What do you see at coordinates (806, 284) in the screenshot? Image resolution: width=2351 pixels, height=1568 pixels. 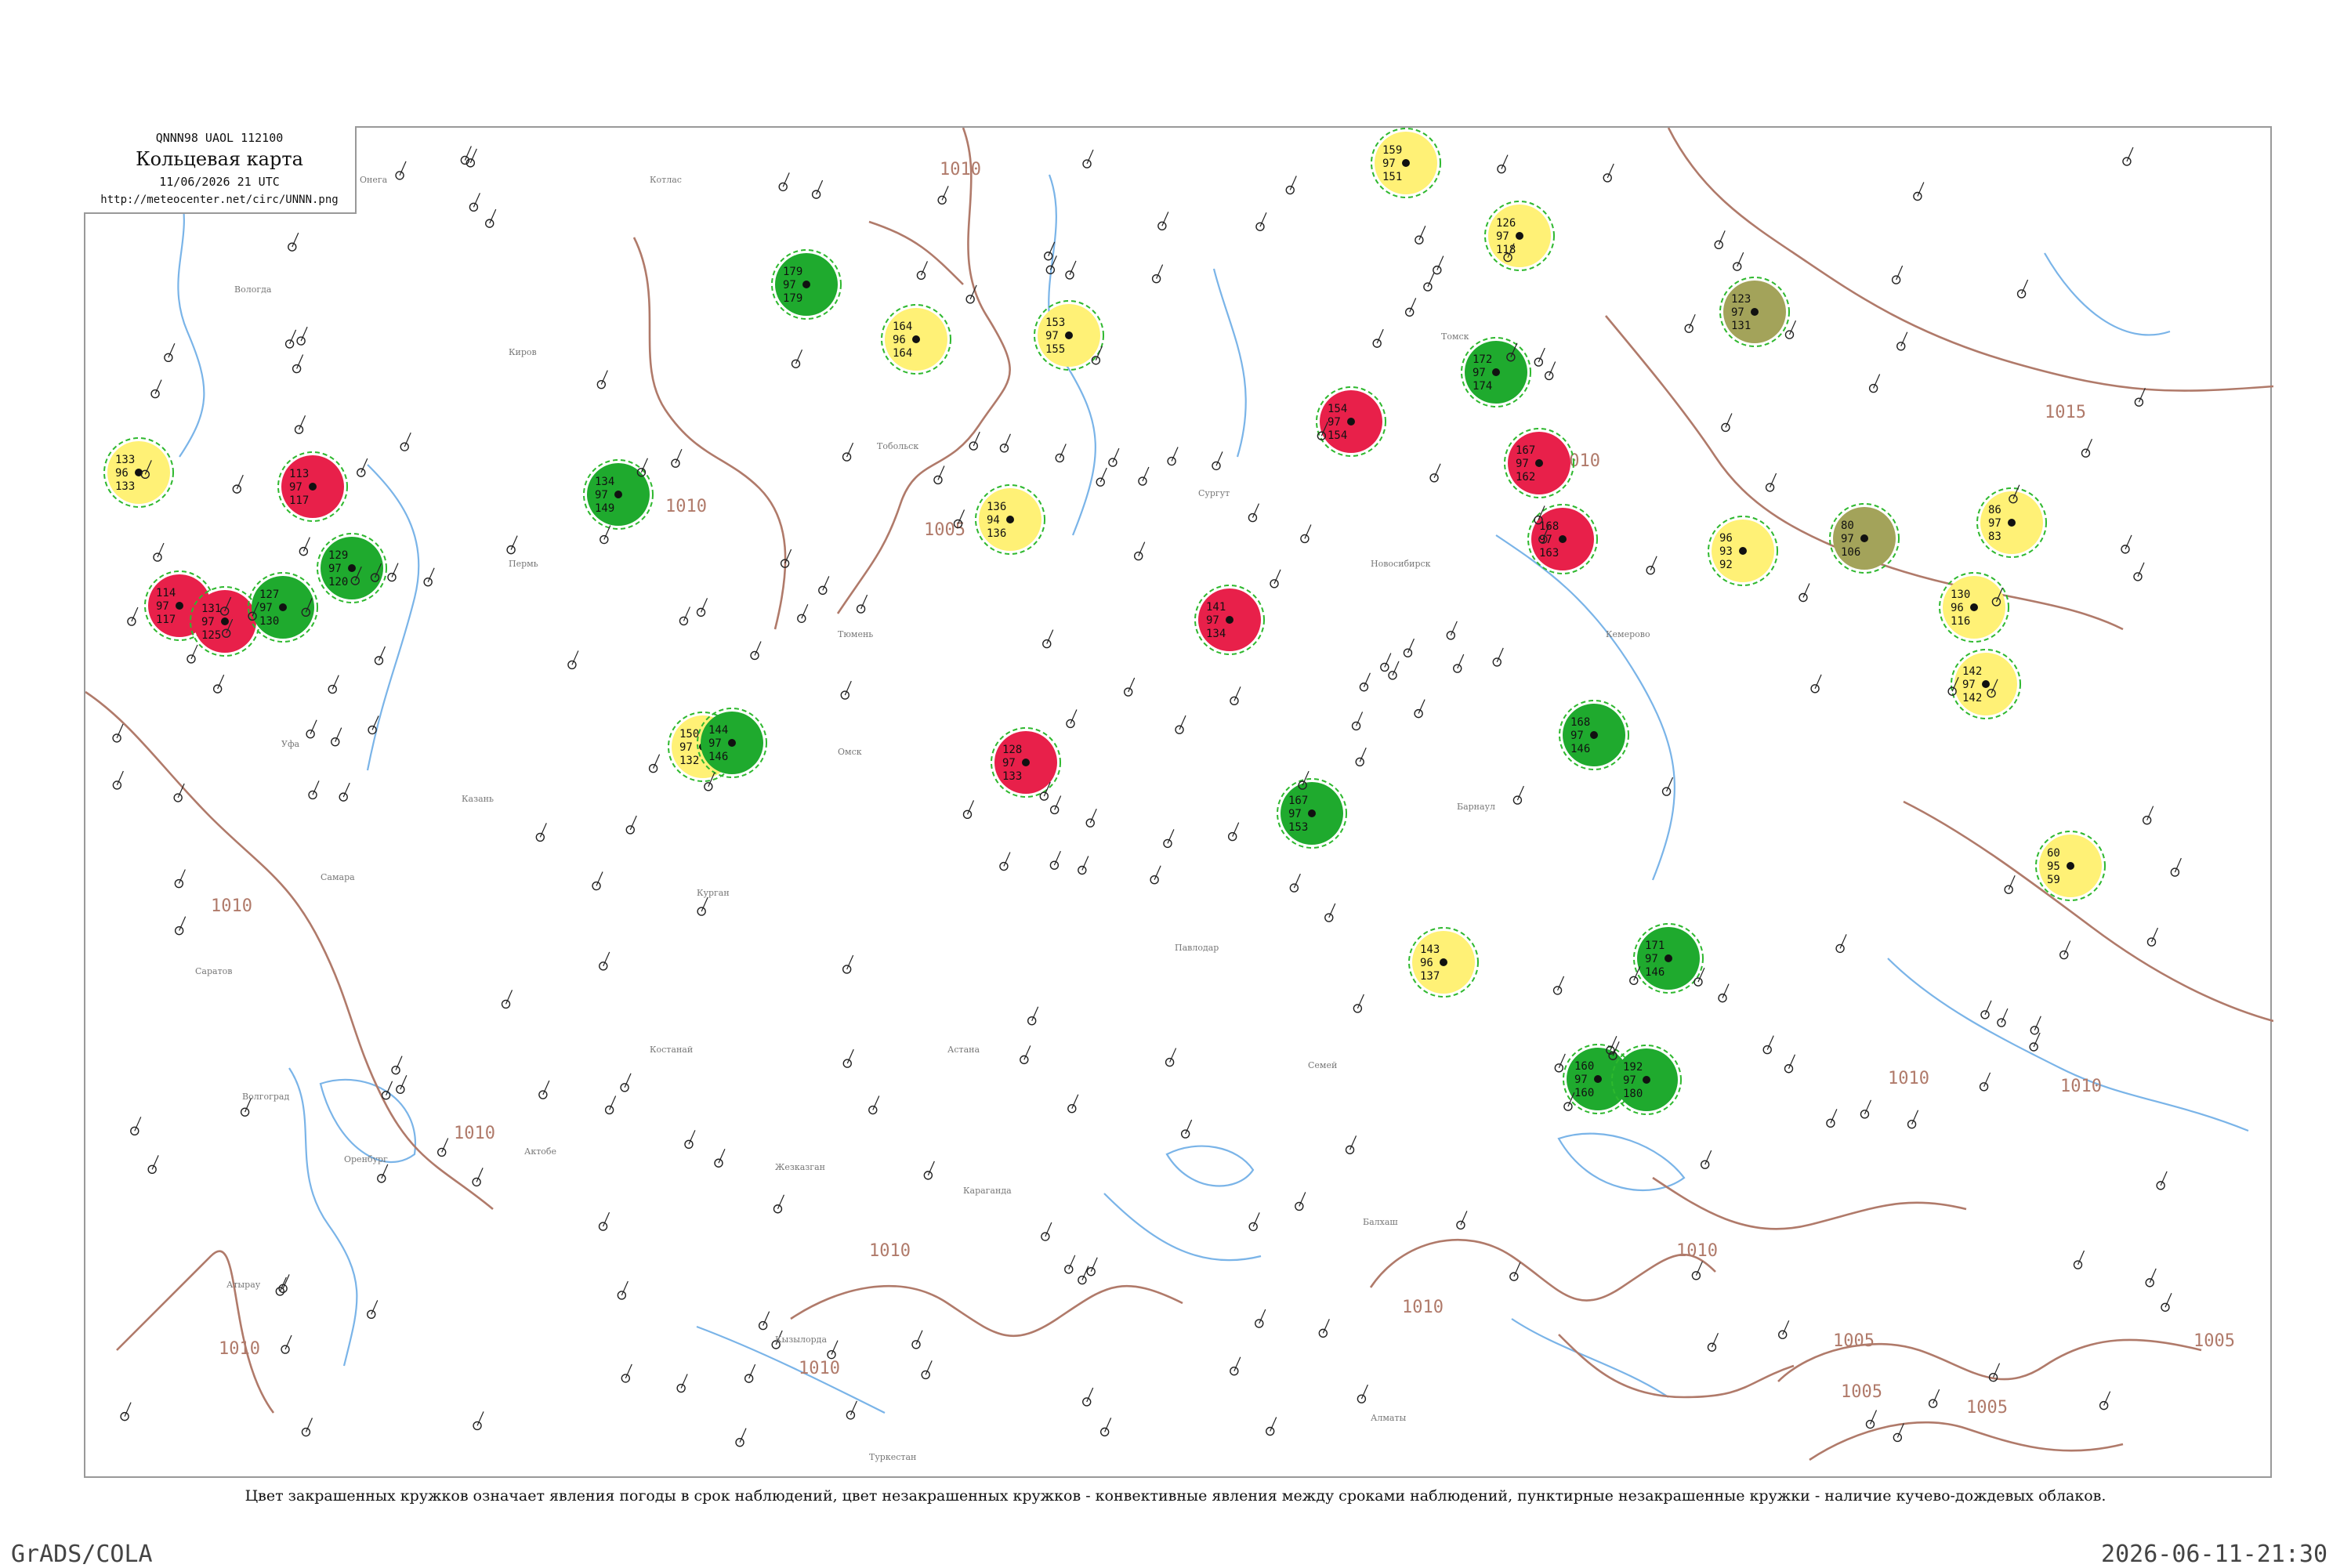 I see `station-plot: 17997179` at bounding box center [806, 284].